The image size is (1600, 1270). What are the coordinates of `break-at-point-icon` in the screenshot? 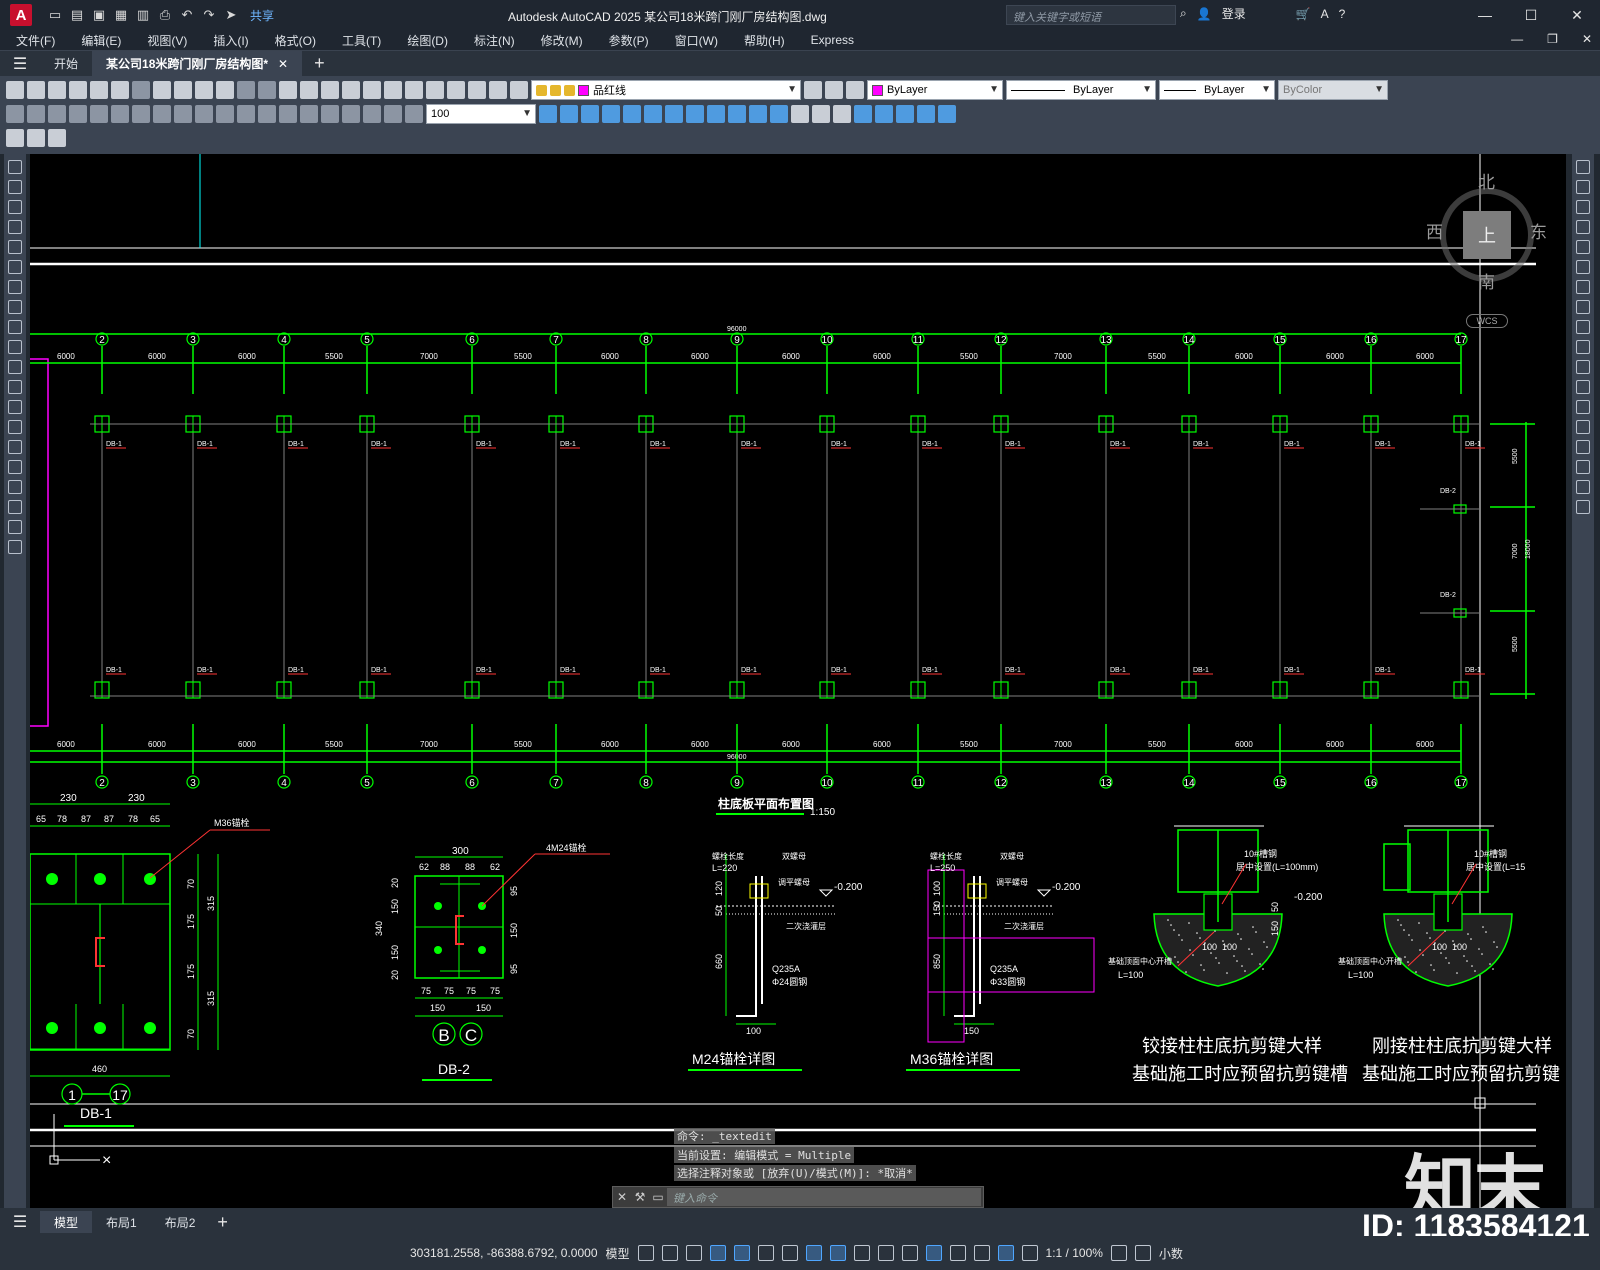 It's located at (1583, 387).